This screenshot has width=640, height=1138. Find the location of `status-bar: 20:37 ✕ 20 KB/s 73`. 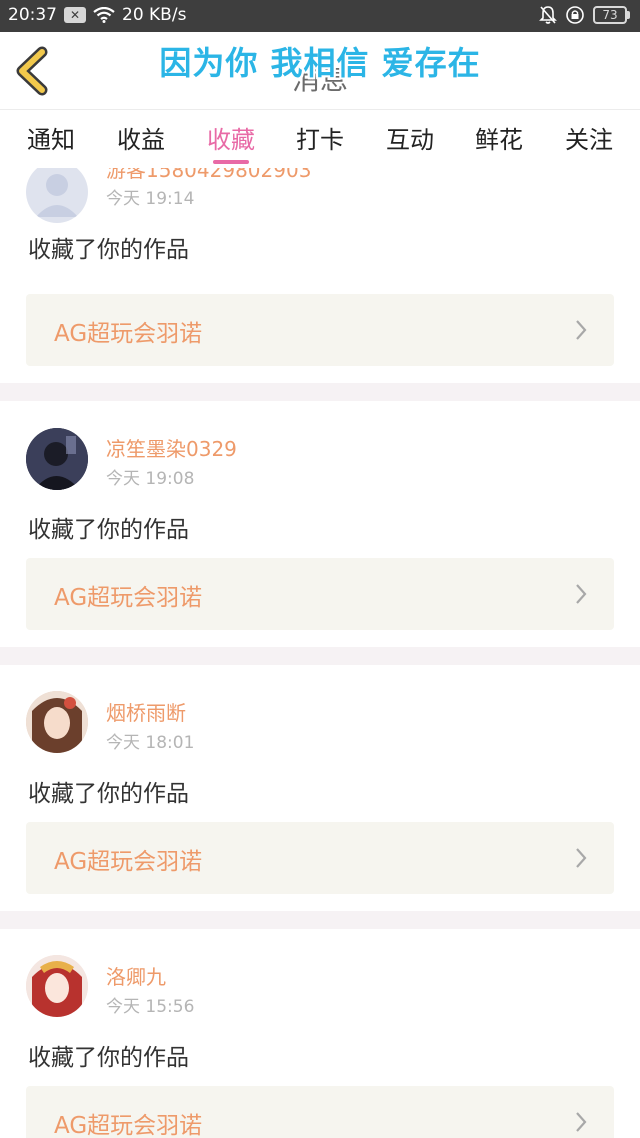

status-bar: 20:37 ✕ 20 KB/s 73 is located at coordinates (320, 16).